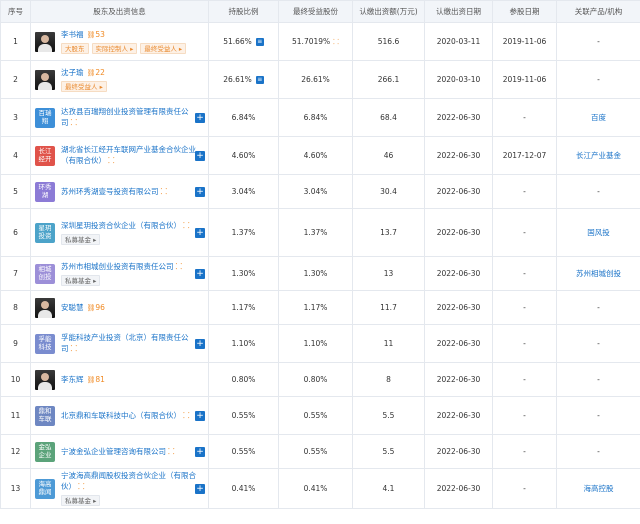 This screenshot has height=524, width=640. Describe the element at coordinates (45, 343) in the screenshot. I see `company-logo: 孚能 科技` at that location.